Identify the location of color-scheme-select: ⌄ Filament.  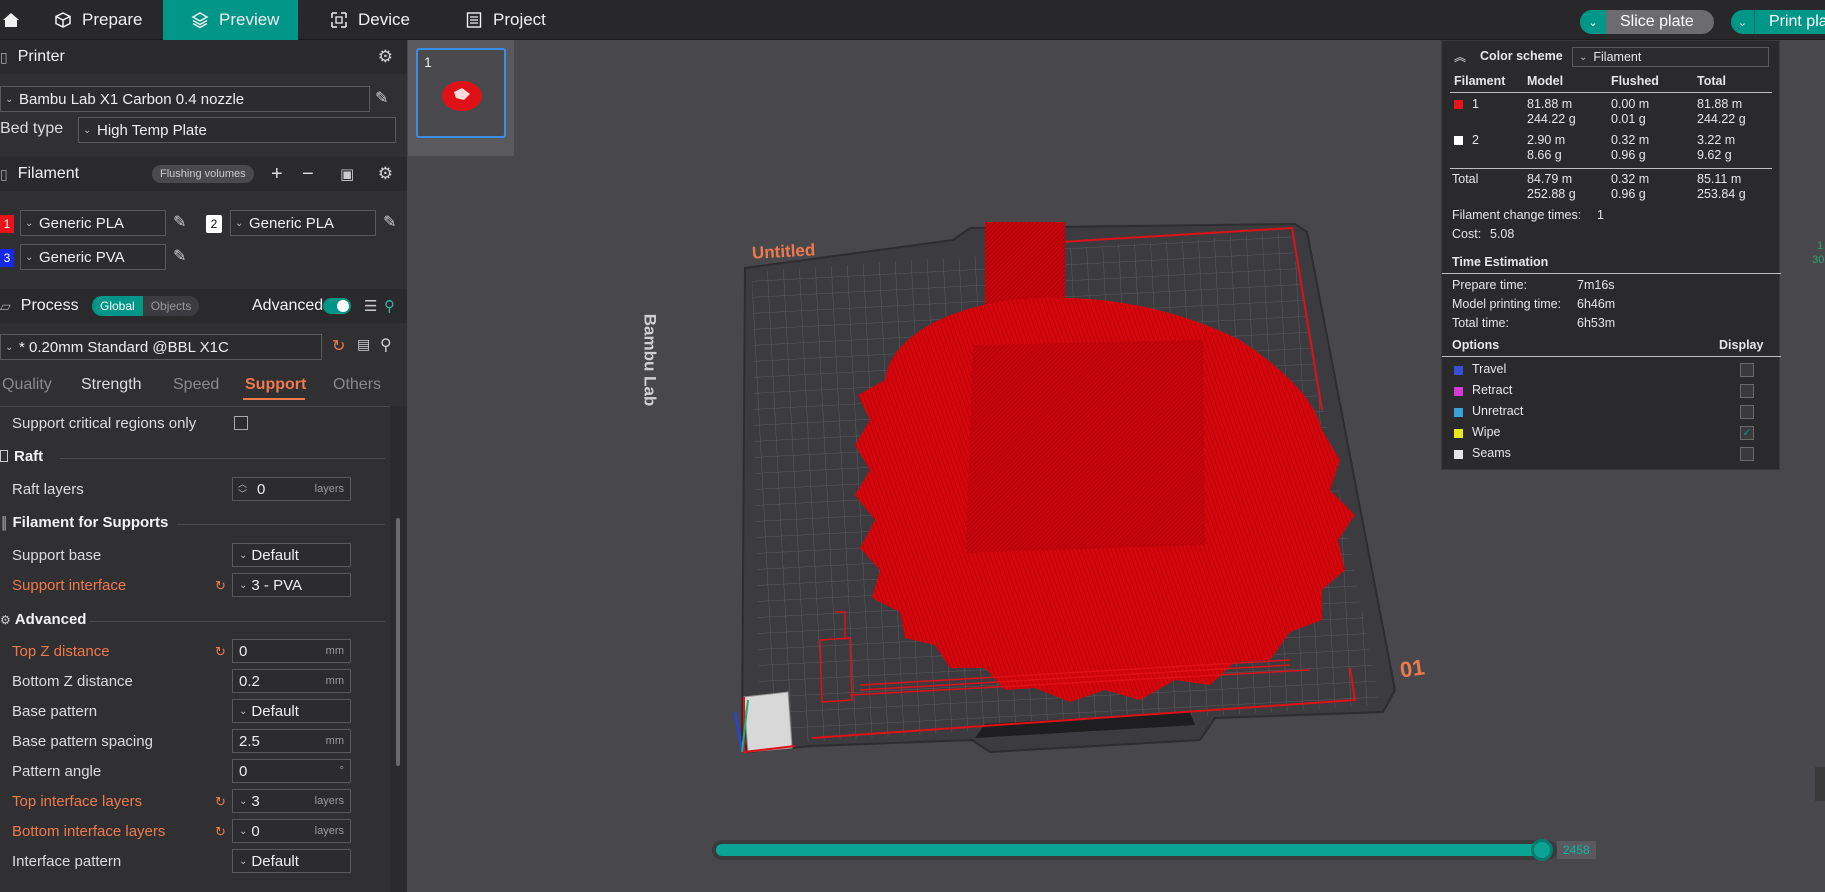
(1670, 57).